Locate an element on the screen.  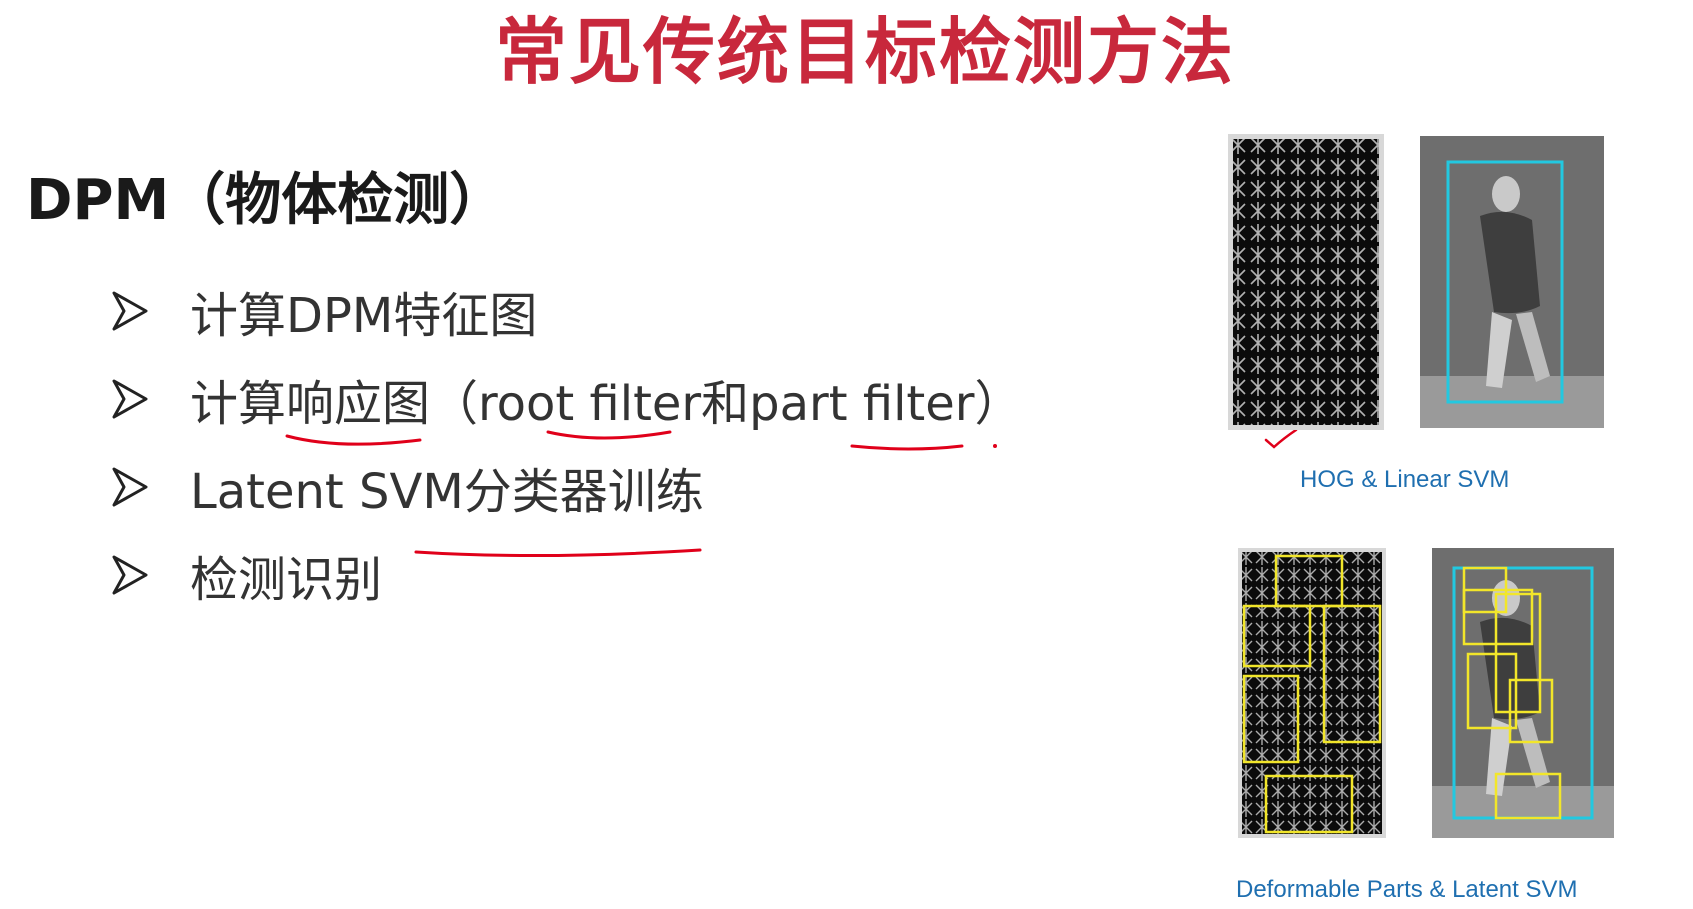
bullet-item: 检测识别 is located at coordinates (246, 575).